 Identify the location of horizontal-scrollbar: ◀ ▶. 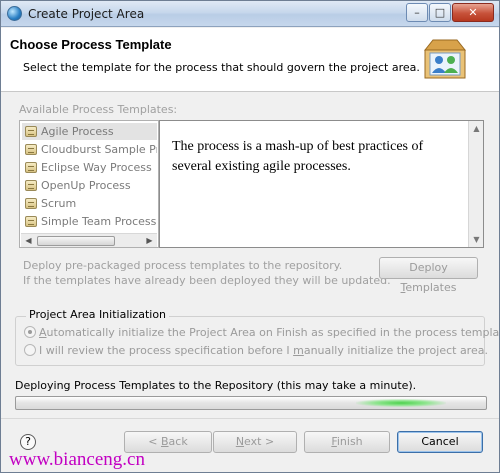
(89, 240).